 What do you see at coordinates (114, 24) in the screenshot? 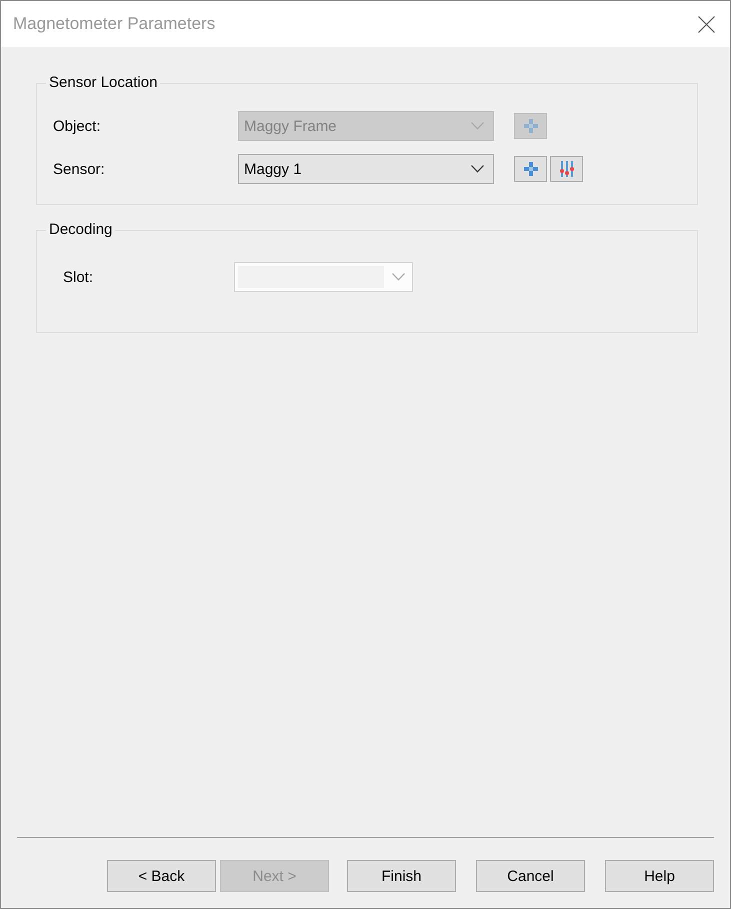
I see `window-title: Magnetometer Parameters` at bounding box center [114, 24].